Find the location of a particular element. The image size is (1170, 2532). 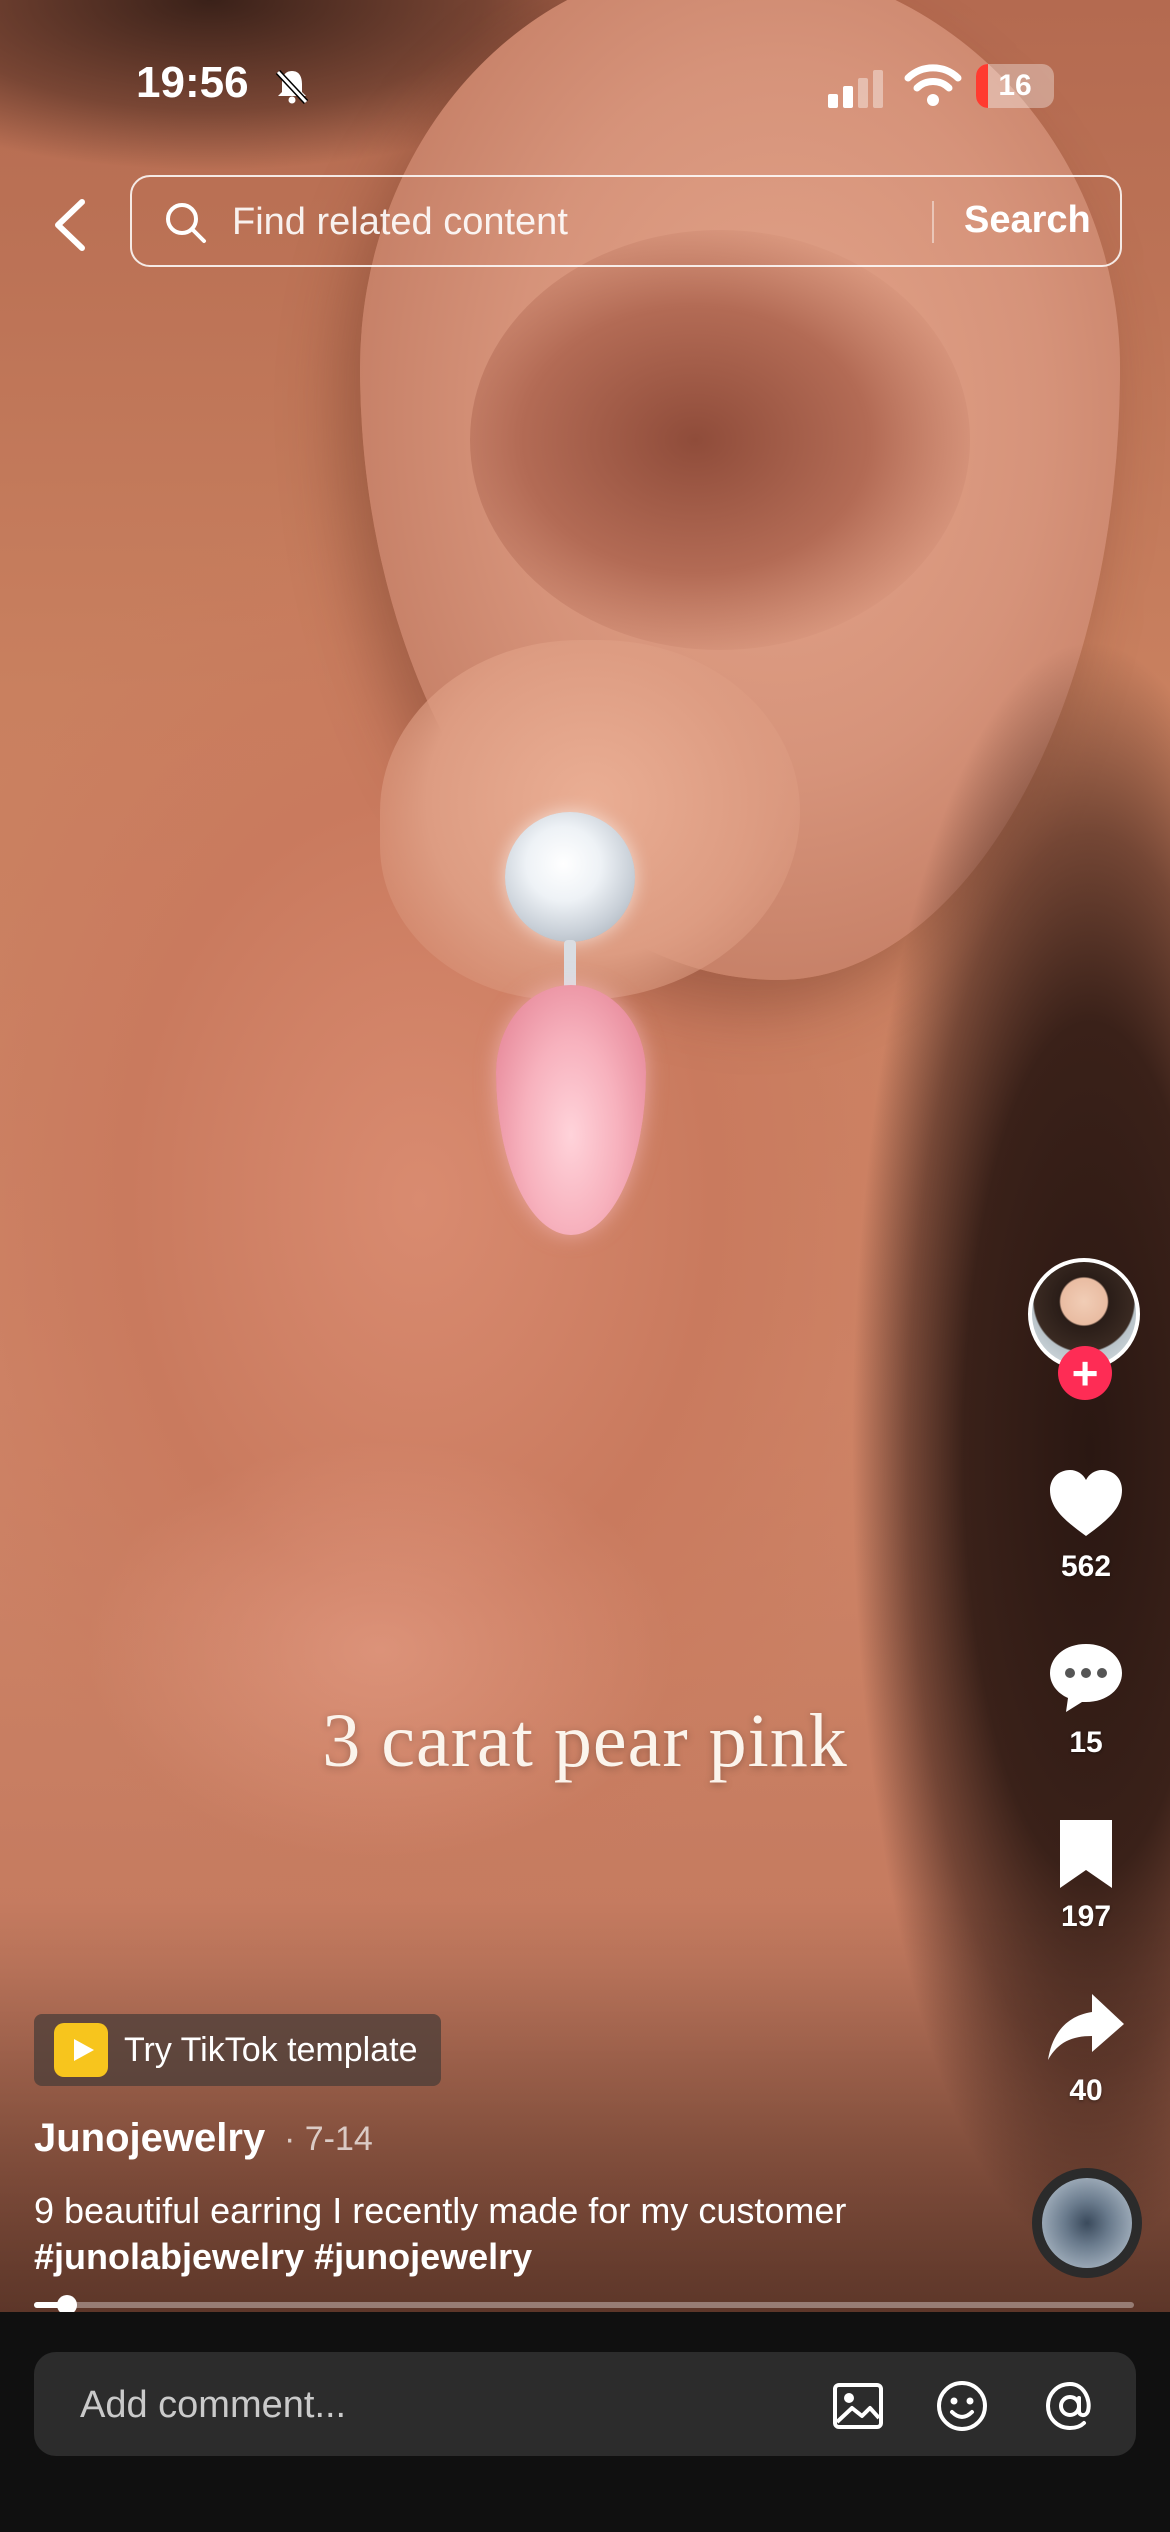

like-count: 562 is located at coordinates (1086, 1566).